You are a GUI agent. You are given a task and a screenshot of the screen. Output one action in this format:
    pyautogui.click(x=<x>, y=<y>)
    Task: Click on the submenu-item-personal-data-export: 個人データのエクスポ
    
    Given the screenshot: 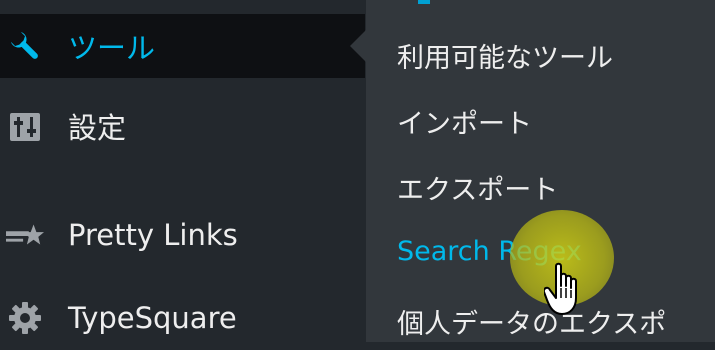 What is the action you would take?
    pyautogui.click(x=531, y=321)
    